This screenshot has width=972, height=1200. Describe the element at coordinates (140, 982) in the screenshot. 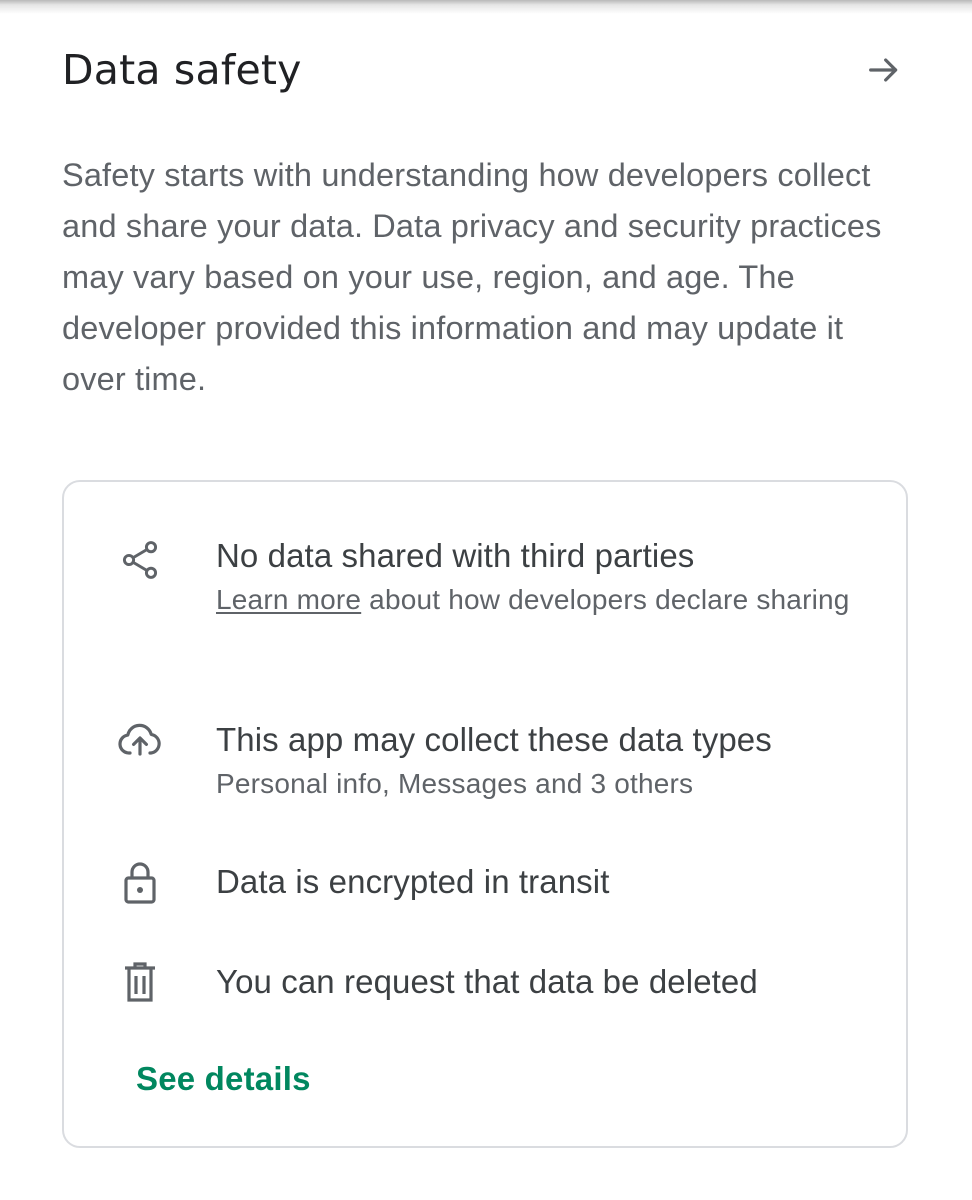

I see `trash-icon` at that location.